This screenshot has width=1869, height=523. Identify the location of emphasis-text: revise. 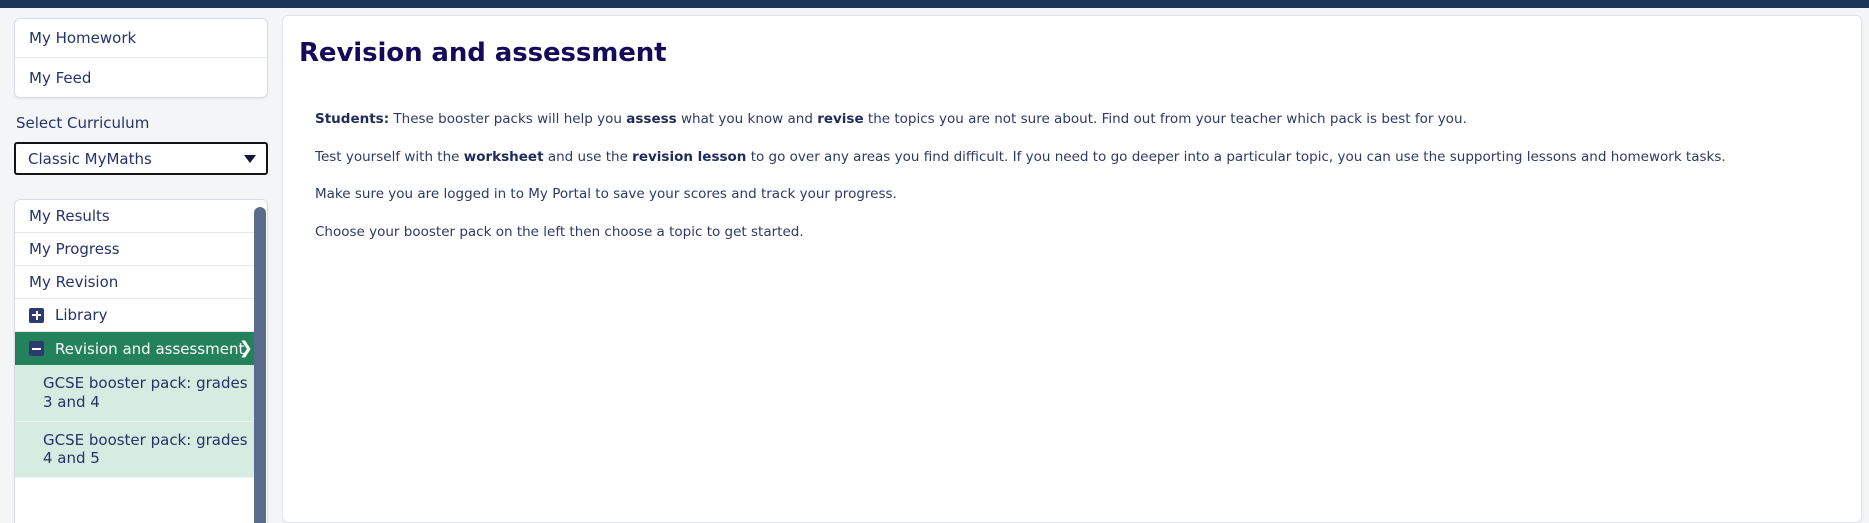
(840, 119).